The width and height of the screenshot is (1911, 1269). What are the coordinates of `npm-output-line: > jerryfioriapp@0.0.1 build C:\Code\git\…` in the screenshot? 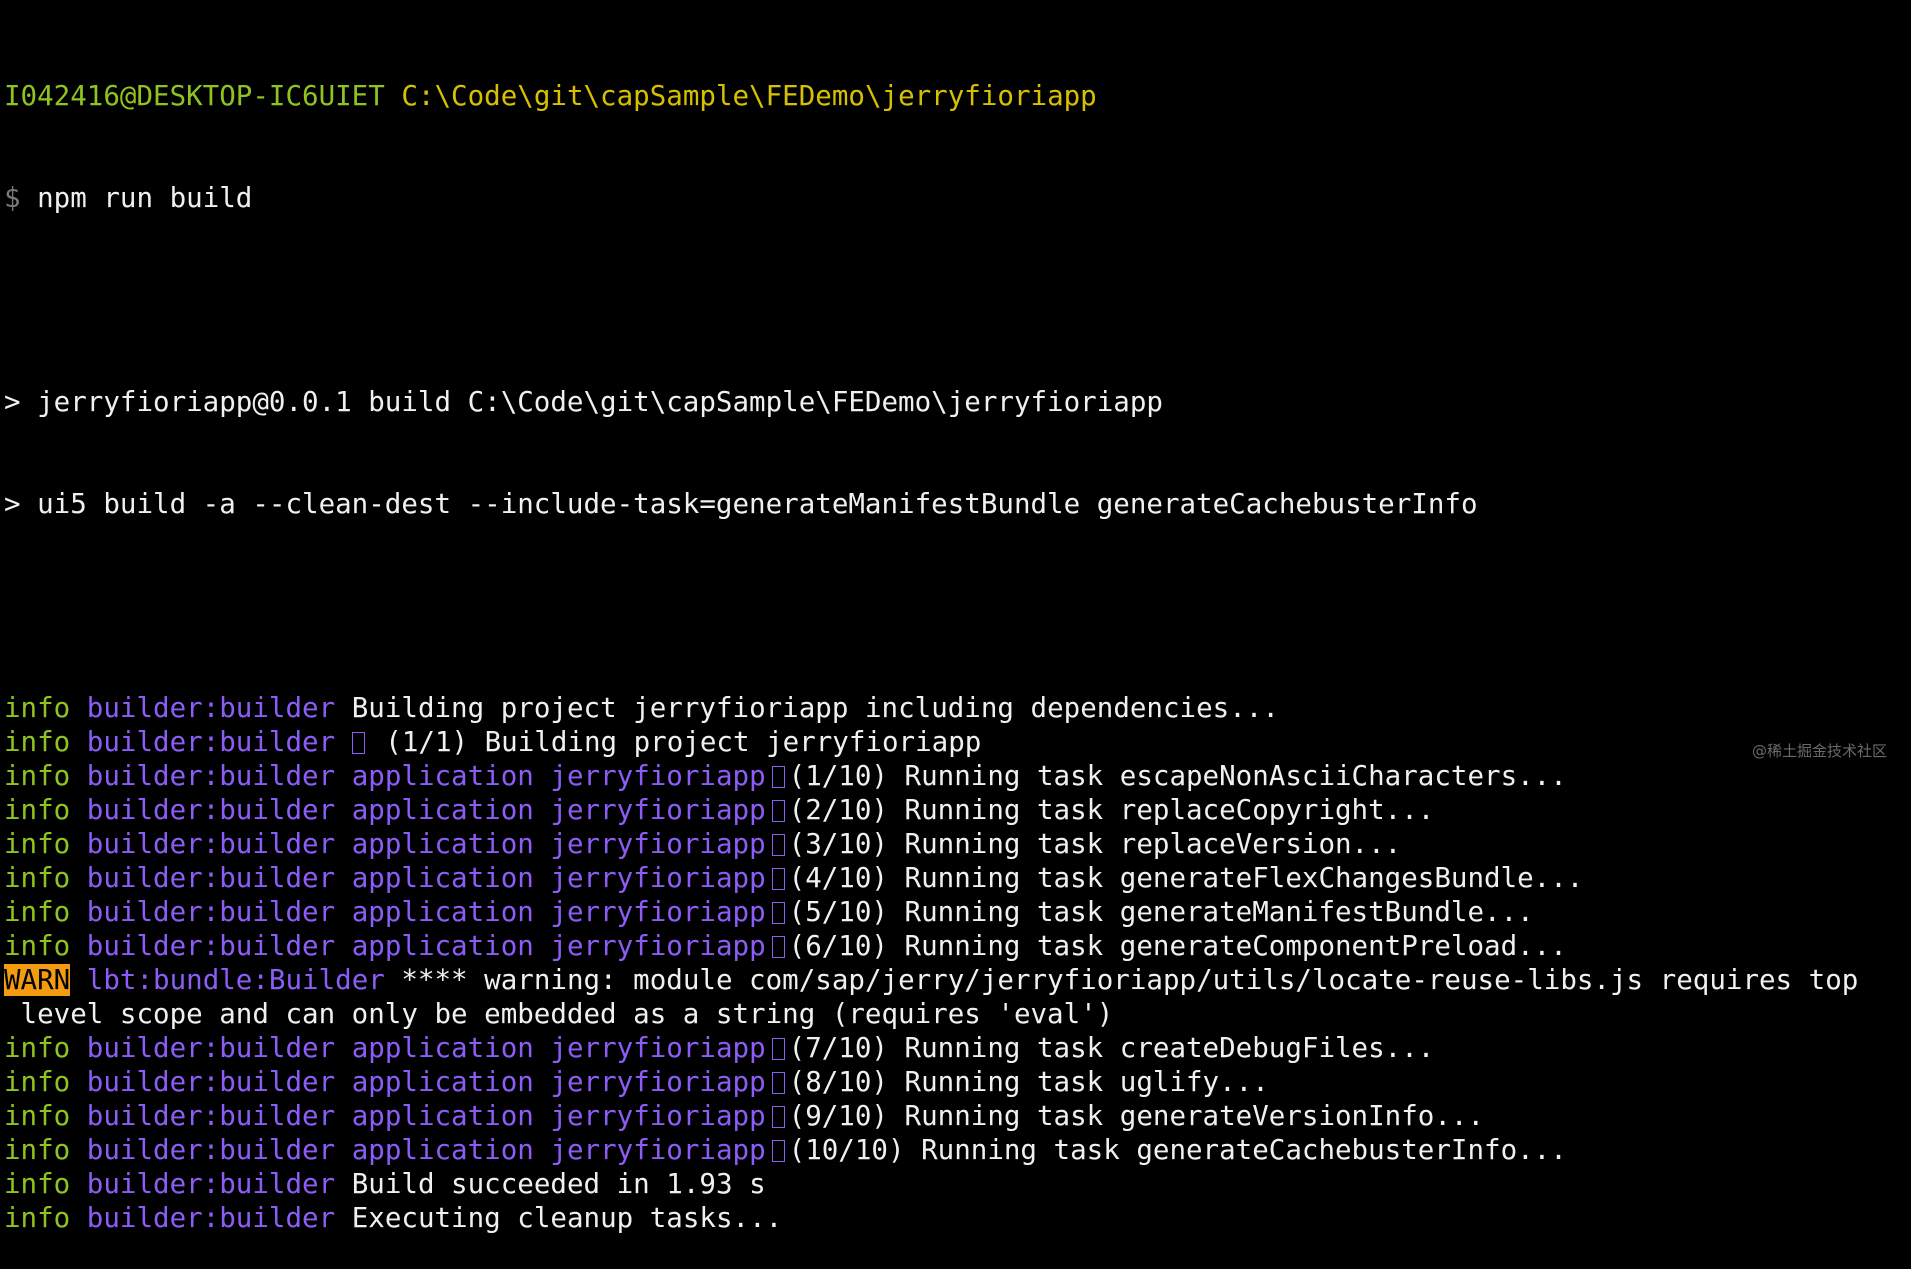 It's located at (583, 402).